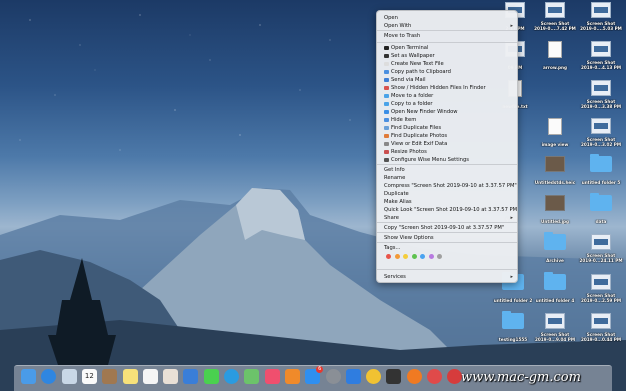 Image resolution: width=626 pixels, height=391 pixels. I want to click on menu-item-move-to-a-folder: Move to a folder, so click(447, 96).